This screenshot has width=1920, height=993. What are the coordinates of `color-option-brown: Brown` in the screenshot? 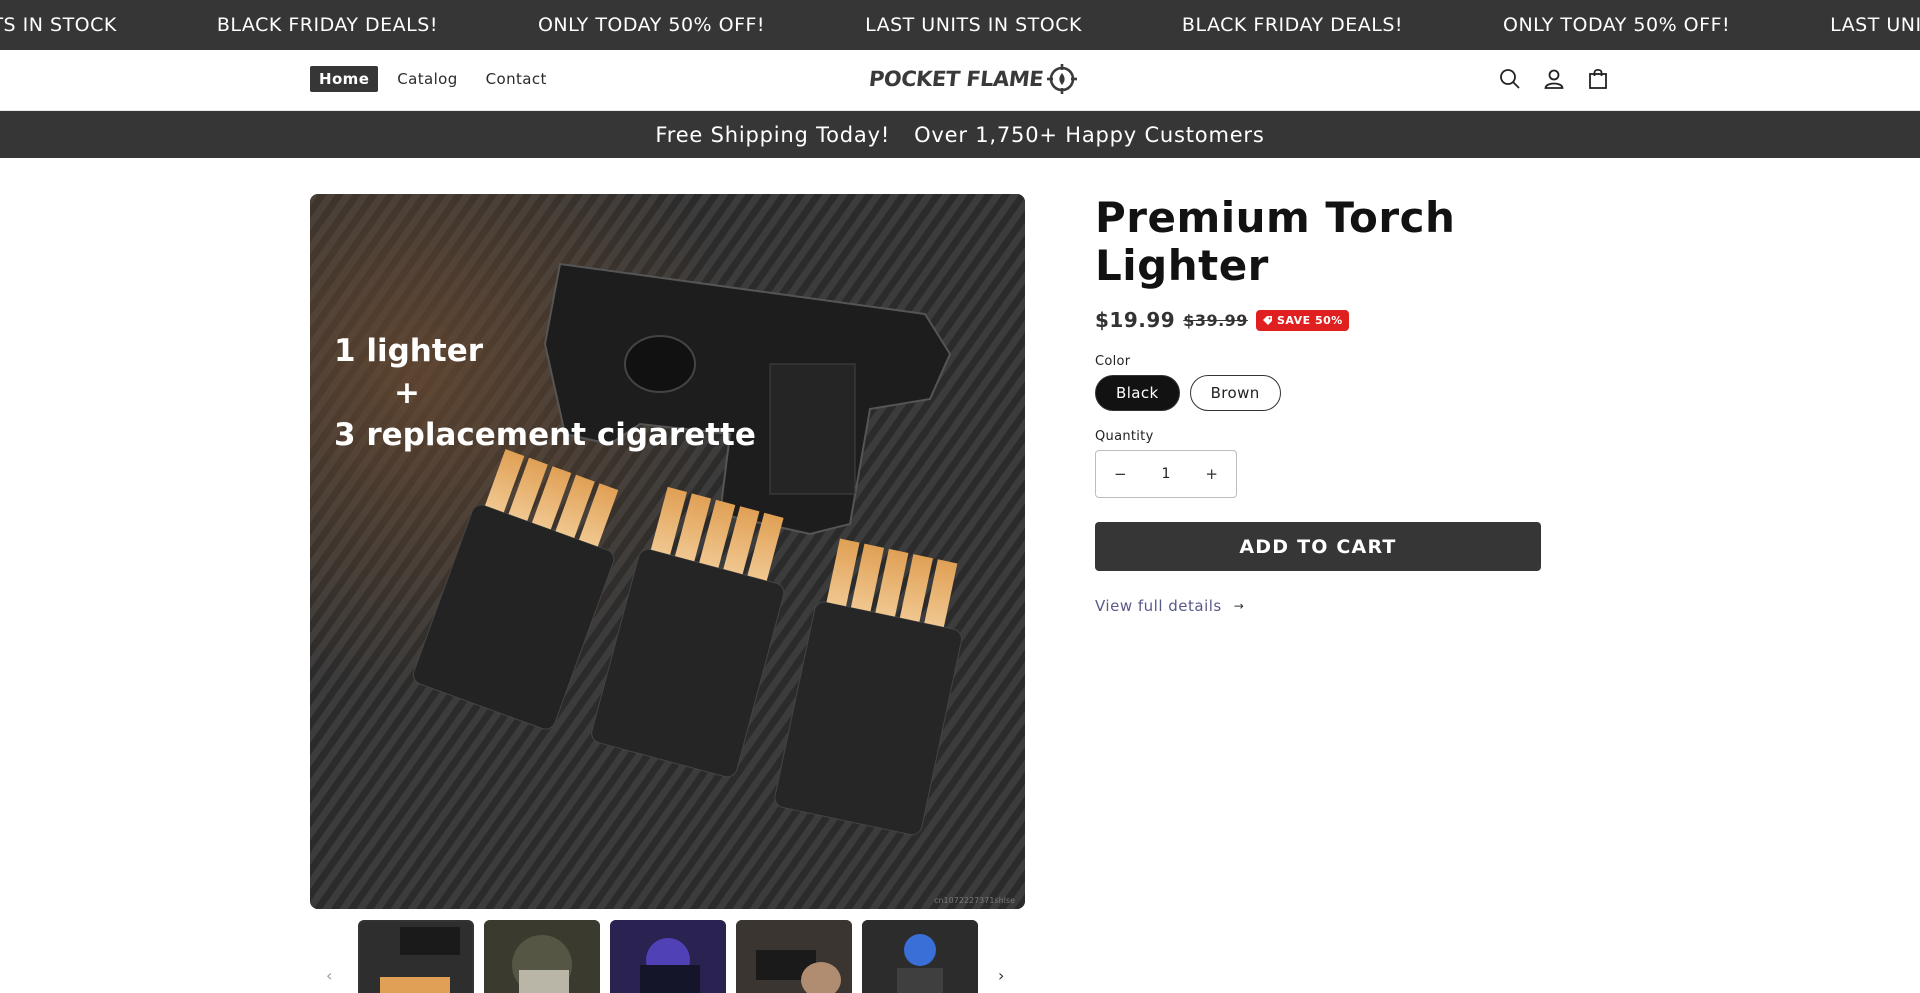 It's located at (1235, 393).